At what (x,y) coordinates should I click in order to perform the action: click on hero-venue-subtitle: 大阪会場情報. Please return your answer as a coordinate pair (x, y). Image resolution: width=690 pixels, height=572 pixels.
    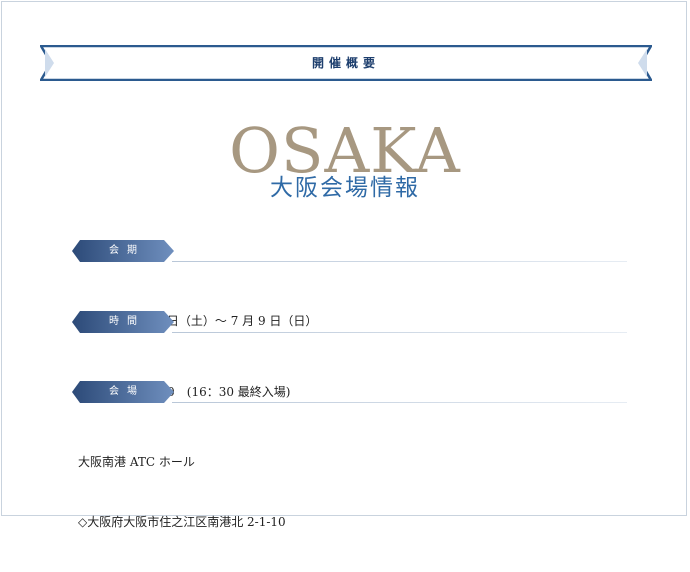
    Looking at the image, I should click on (345, 188).